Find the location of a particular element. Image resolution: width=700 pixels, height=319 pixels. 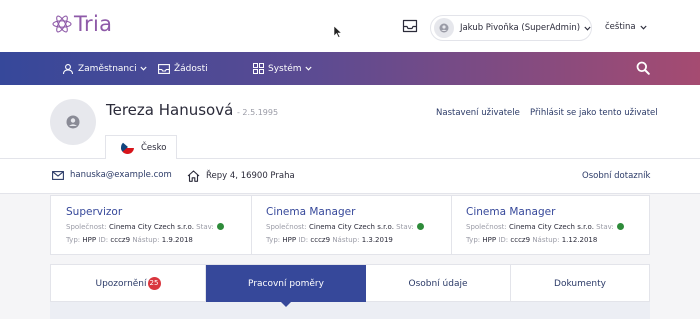

tab-label: Dokumenty is located at coordinates (580, 283).